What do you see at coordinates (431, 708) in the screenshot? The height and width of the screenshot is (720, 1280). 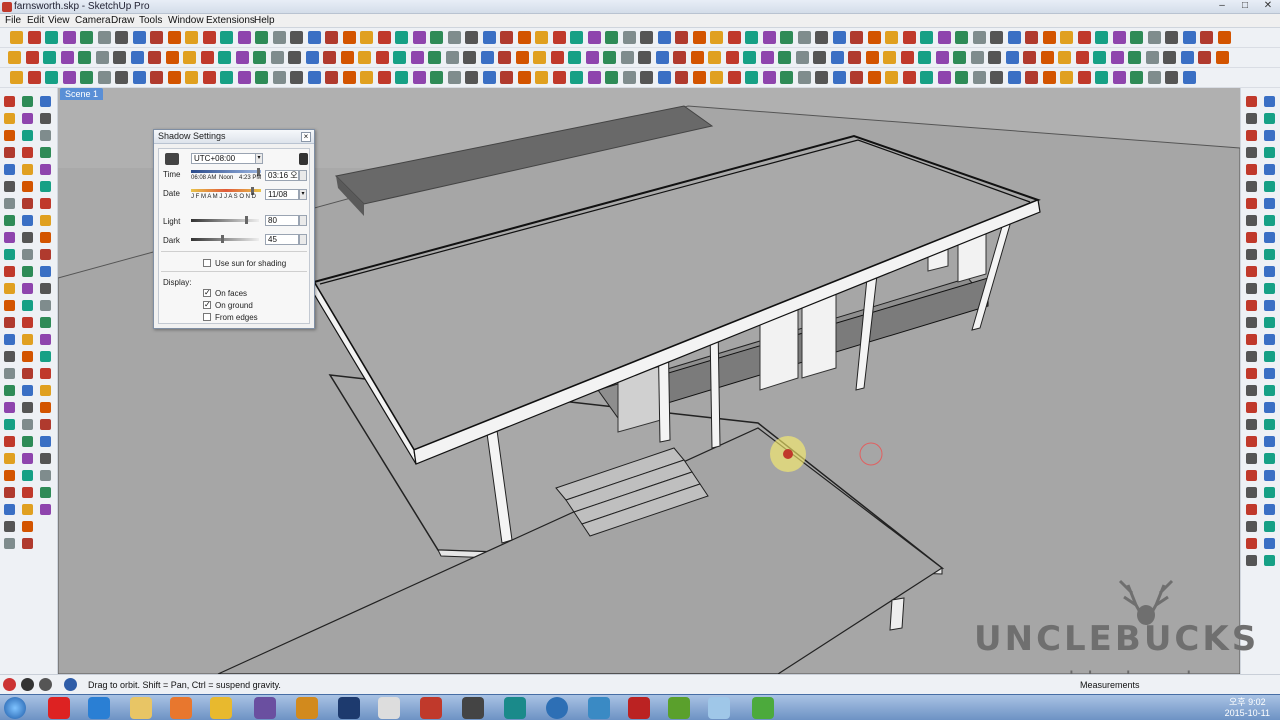 I see `sketchup-icon` at bounding box center [431, 708].